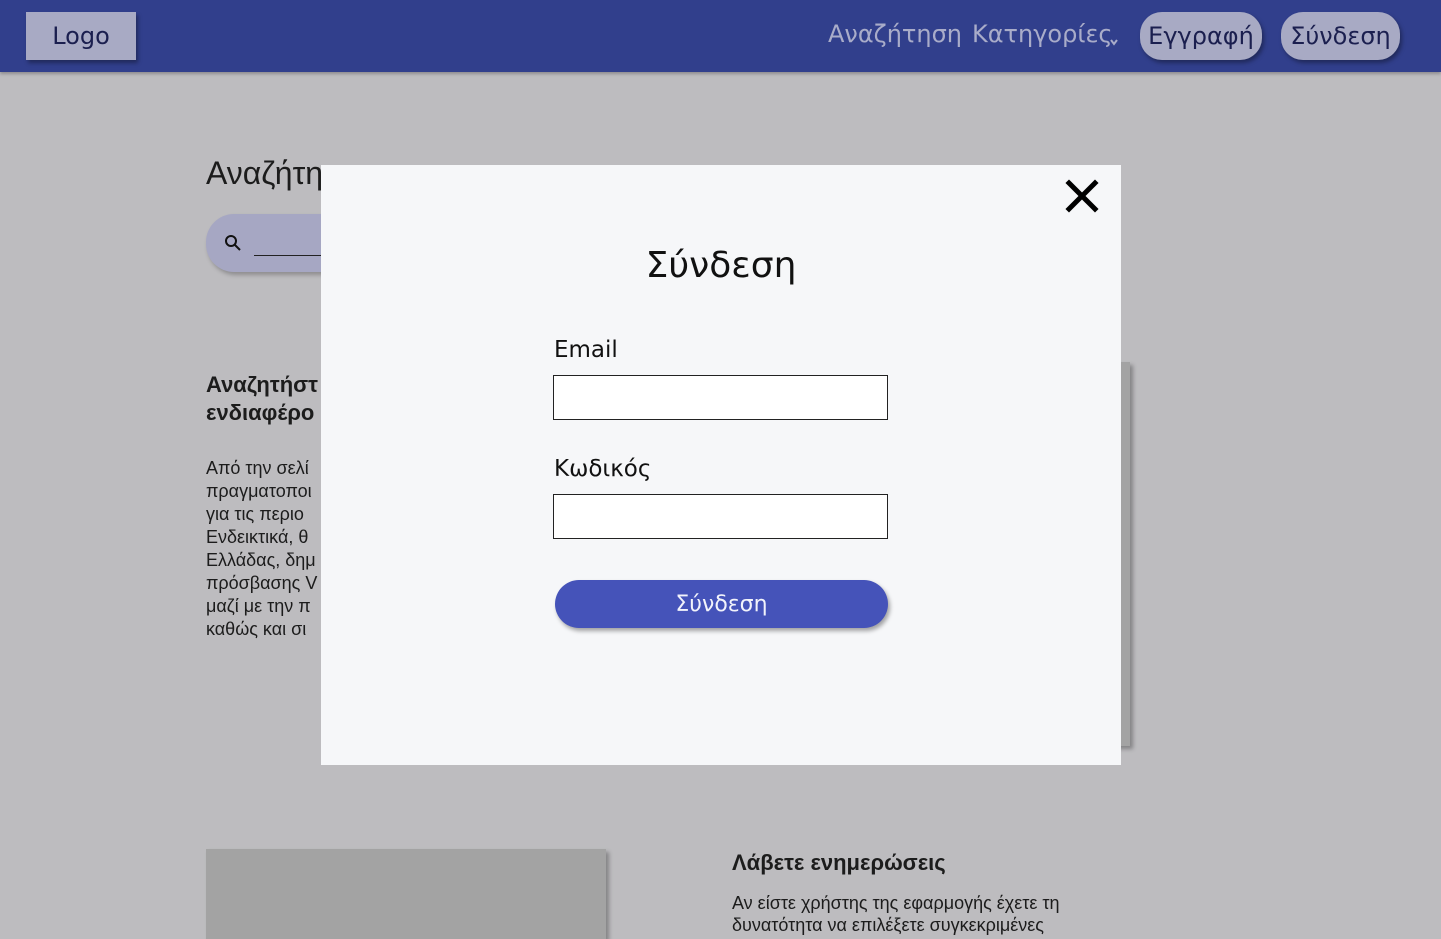 This screenshot has width=1441, height=939. Describe the element at coordinates (262, 583) in the screenshot. I see `paragraph-line: πρόσβασης V` at that location.